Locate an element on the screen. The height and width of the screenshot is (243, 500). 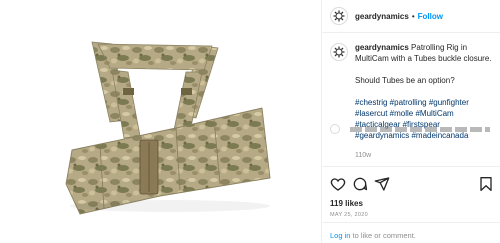
login-prompt-text: to like or comment. is located at coordinates (383, 235).